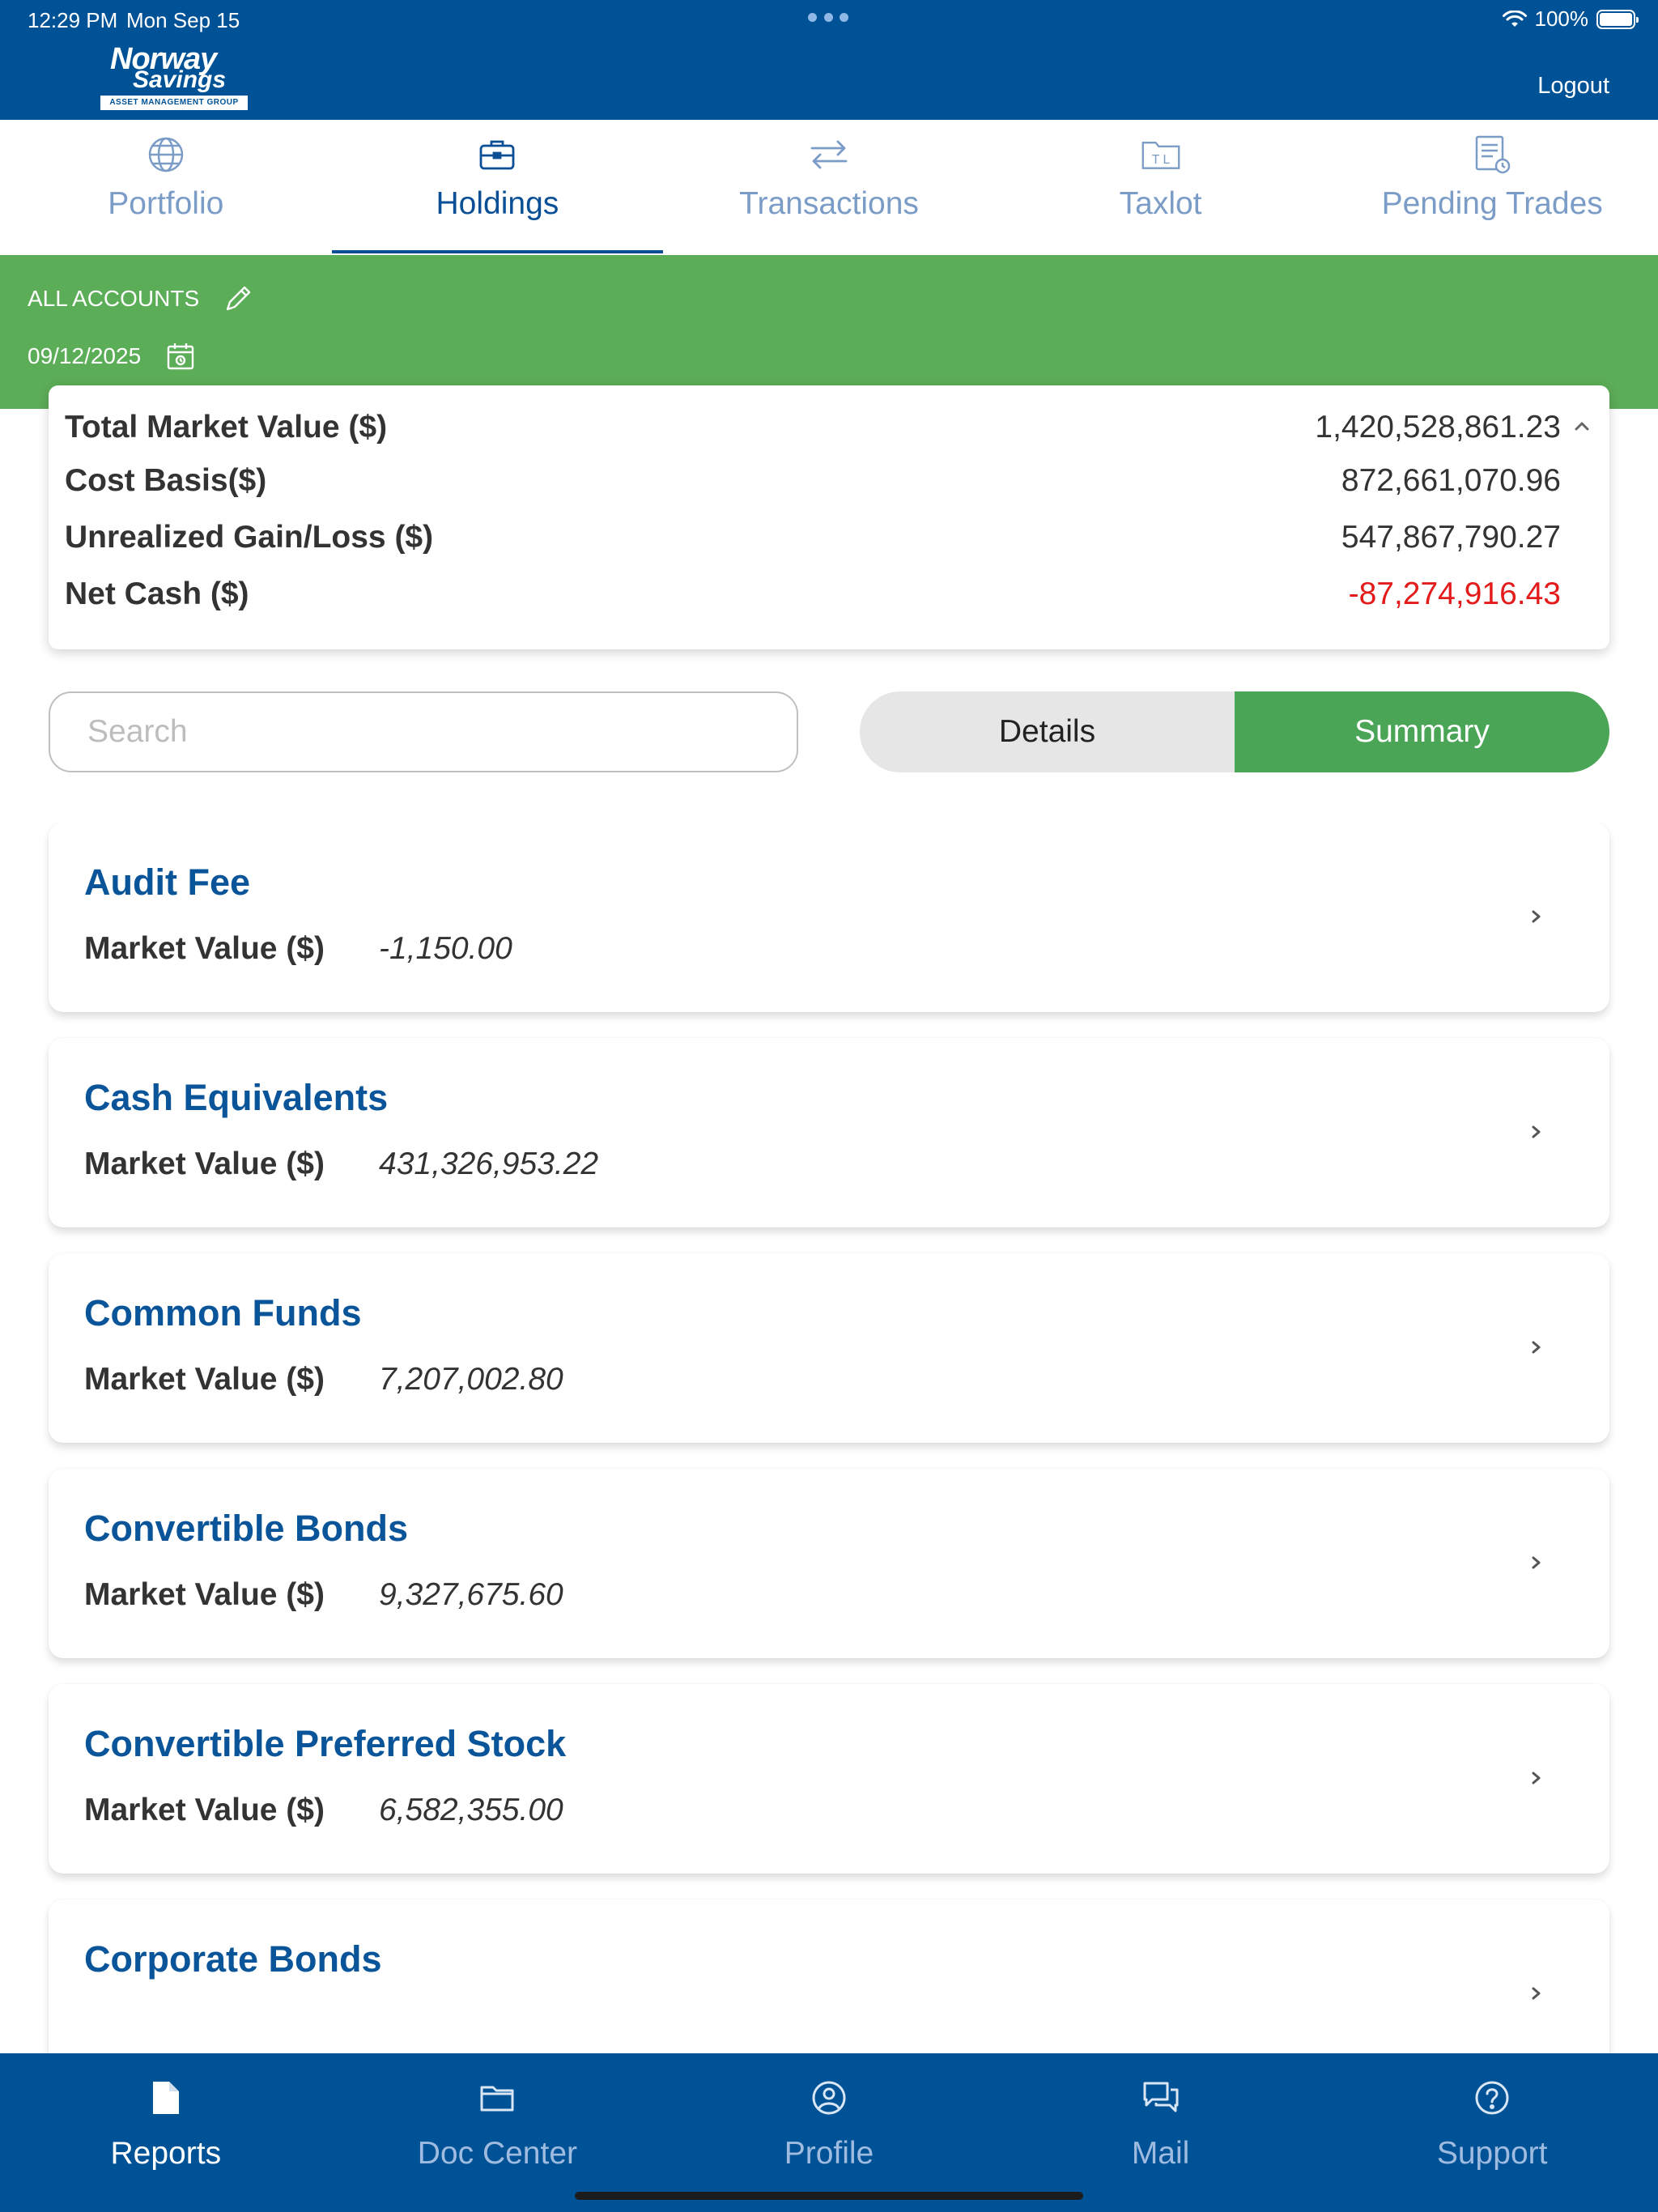 The width and height of the screenshot is (1658, 2212). What do you see at coordinates (829, 155) in the screenshot?
I see `transfer-arrows-icon` at bounding box center [829, 155].